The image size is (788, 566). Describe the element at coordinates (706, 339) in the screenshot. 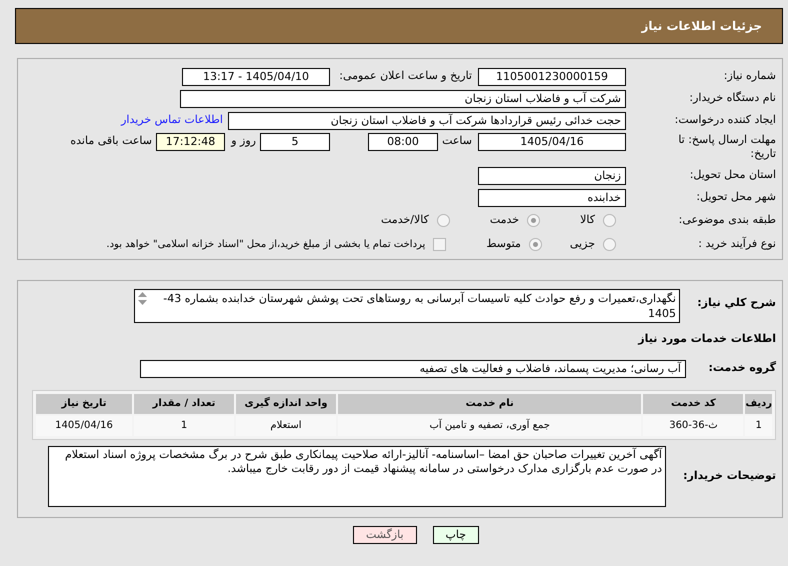

I see `section-title: اطلاعات خدمات مورد نیاز` at that location.